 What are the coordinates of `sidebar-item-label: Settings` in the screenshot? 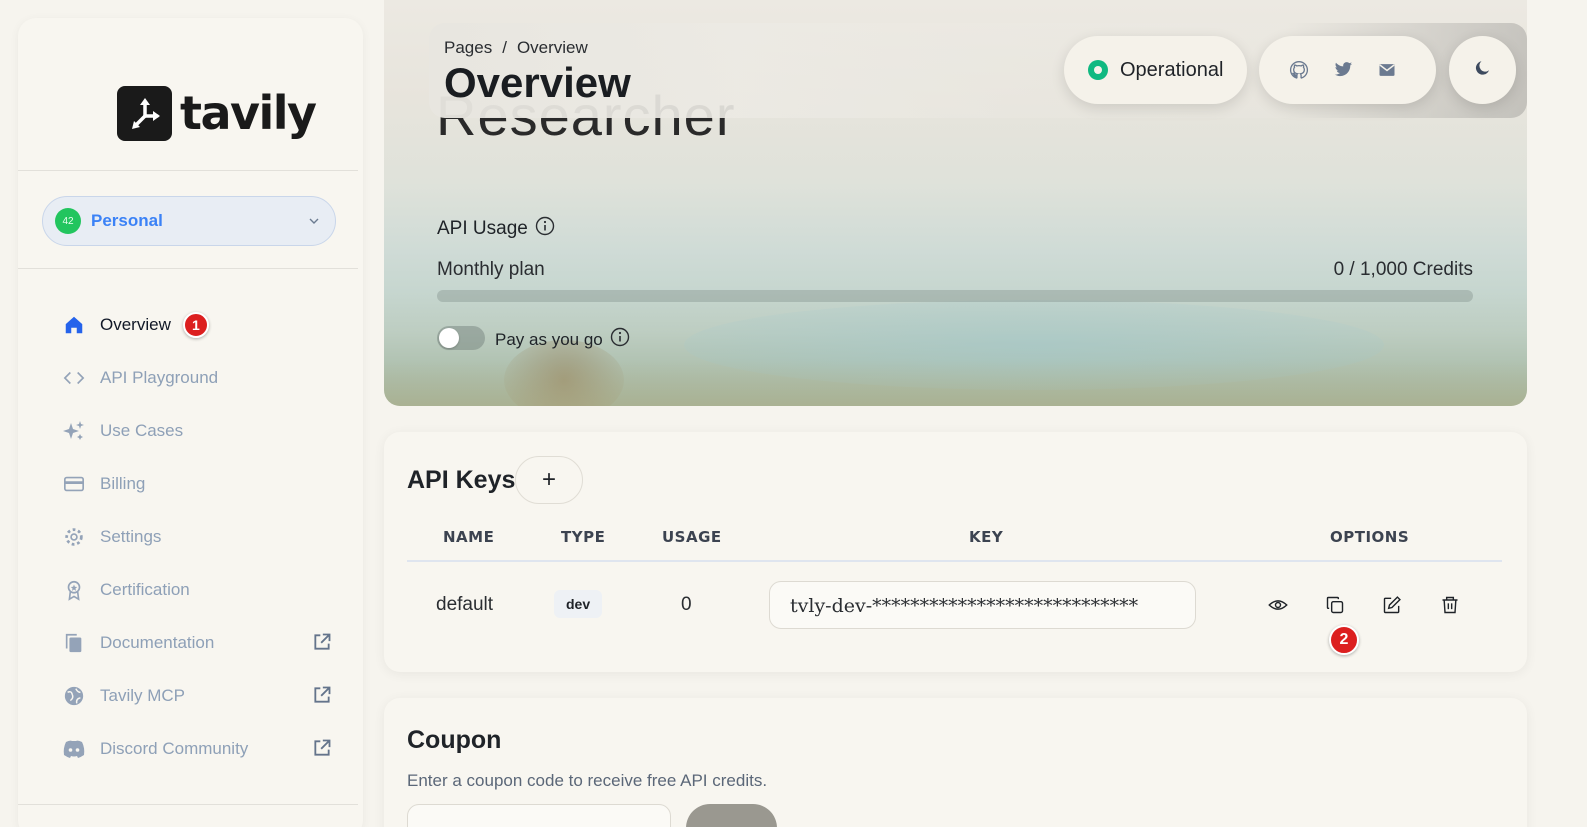 It's located at (131, 536).